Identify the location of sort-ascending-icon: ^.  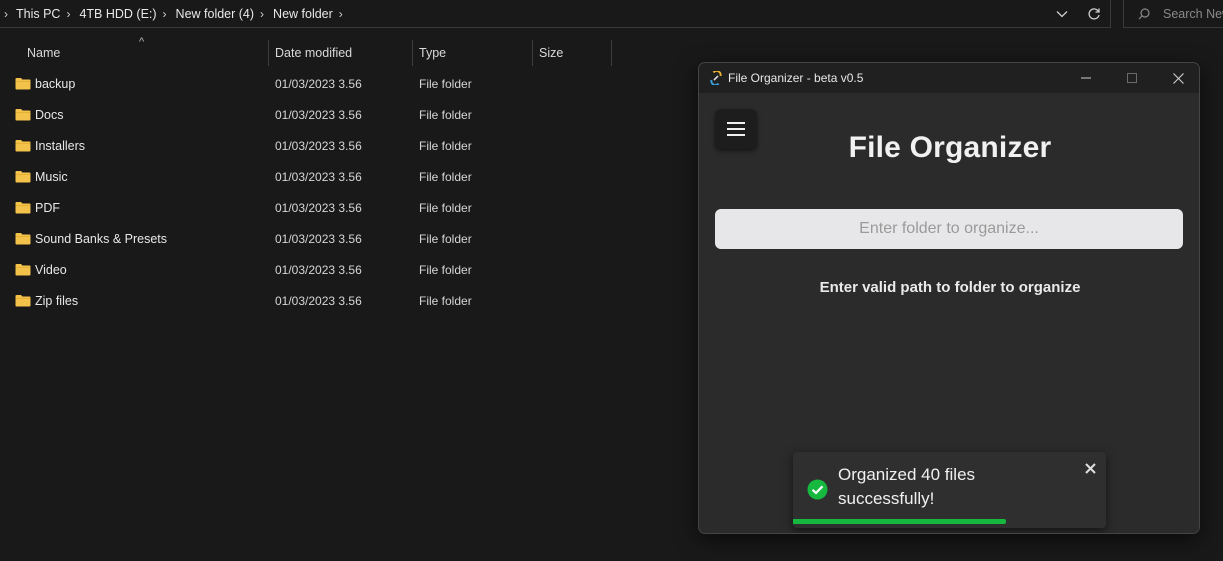
(142, 42).